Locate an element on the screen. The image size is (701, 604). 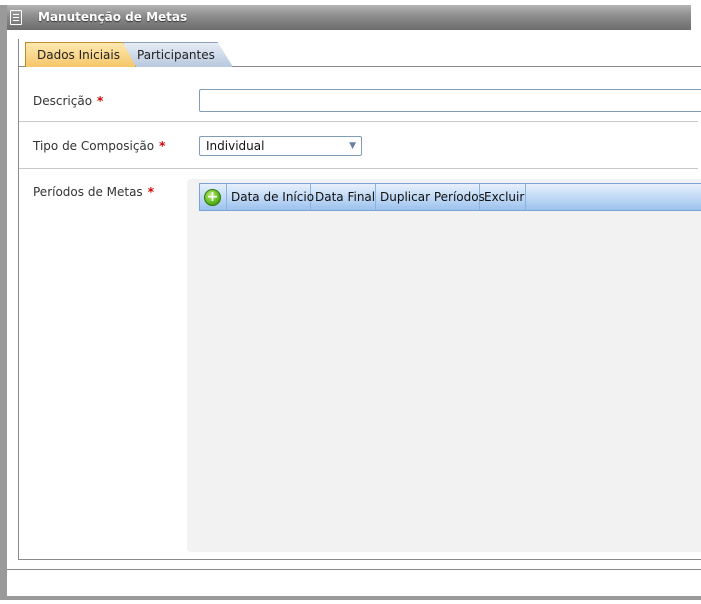
column-data-inicio: Data de Início is located at coordinates (270, 197).